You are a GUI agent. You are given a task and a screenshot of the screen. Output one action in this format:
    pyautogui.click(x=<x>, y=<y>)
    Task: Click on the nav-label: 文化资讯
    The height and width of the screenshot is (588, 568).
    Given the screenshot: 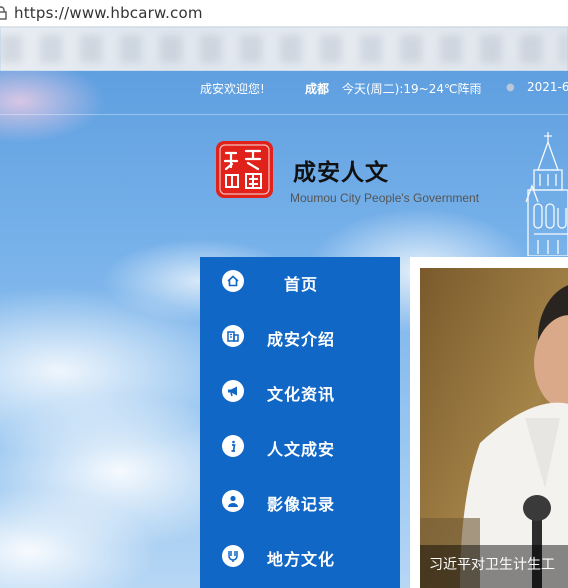 What is the action you would take?
    pyautogui.click(x=301, y=394)
    